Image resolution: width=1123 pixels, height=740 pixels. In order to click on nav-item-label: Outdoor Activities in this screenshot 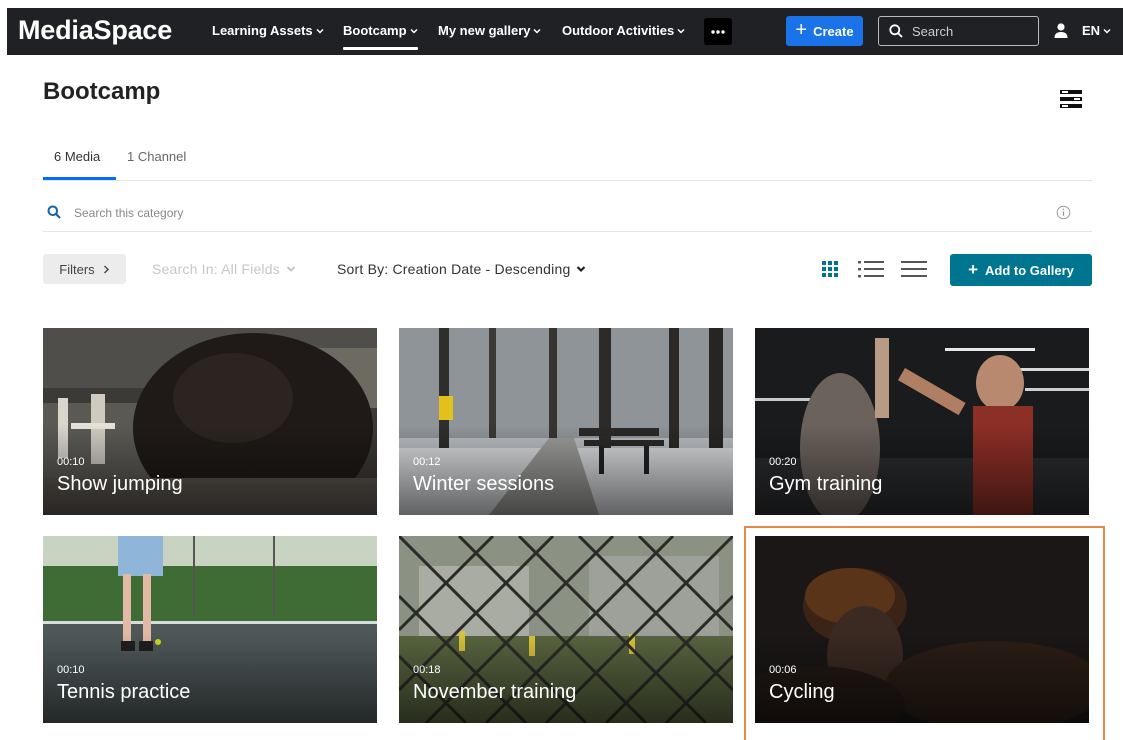, I will do `click(618, 30)`.